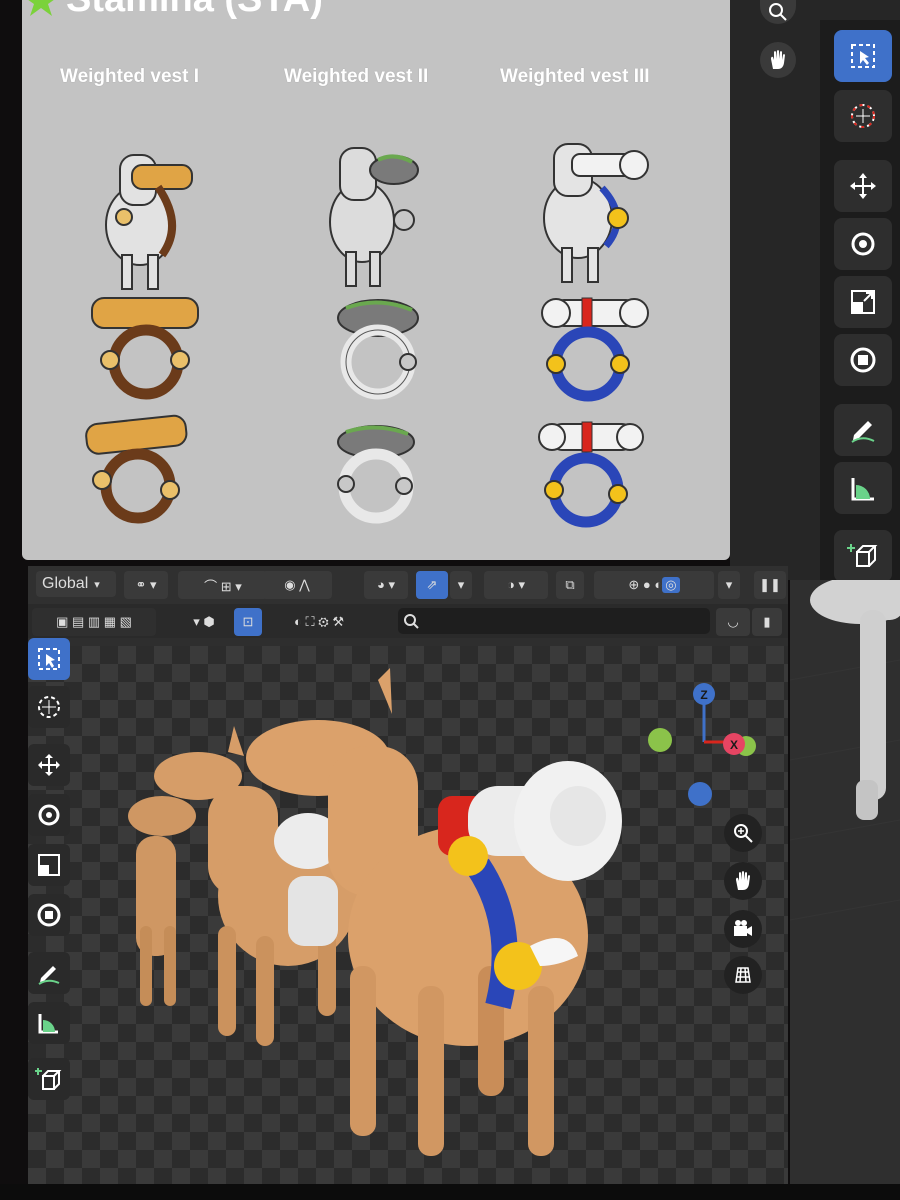 This screenshot has height=1200, width=900. What do you see at coordinates (591, 474) in the screenshot?
I see `dumbbell-vest-angle-illustration` at bounding box center [591, 474].